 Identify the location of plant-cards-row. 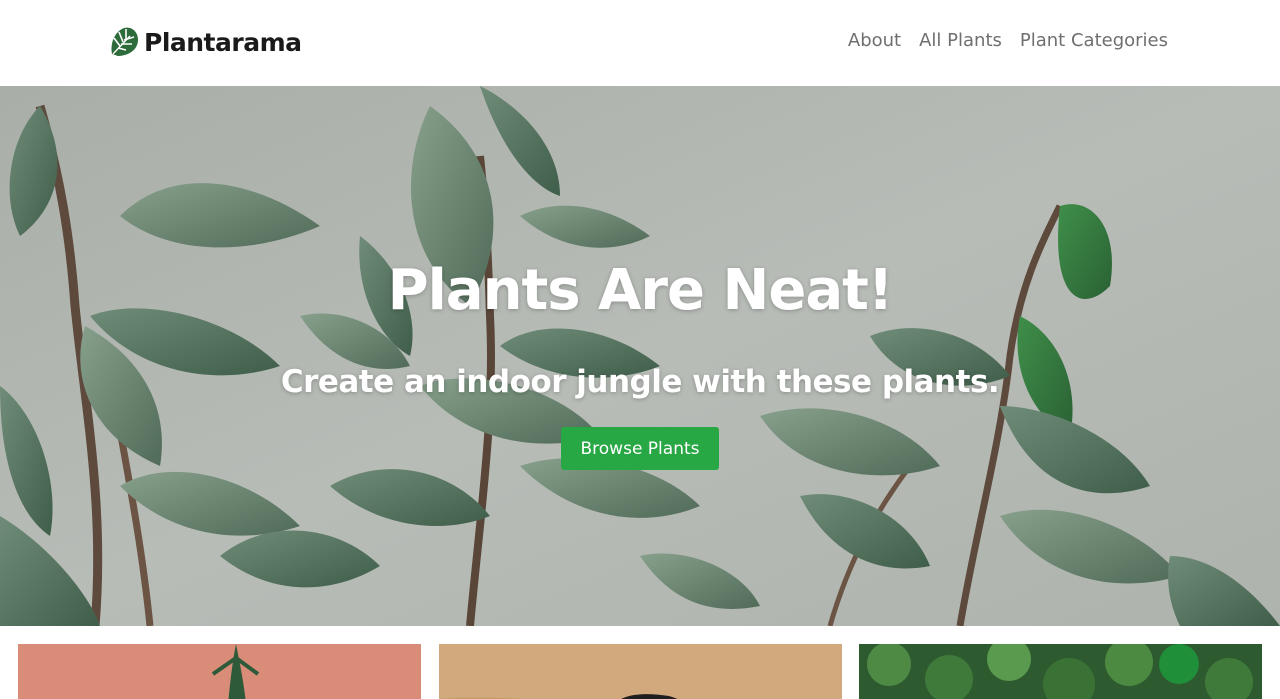
(640, 662).